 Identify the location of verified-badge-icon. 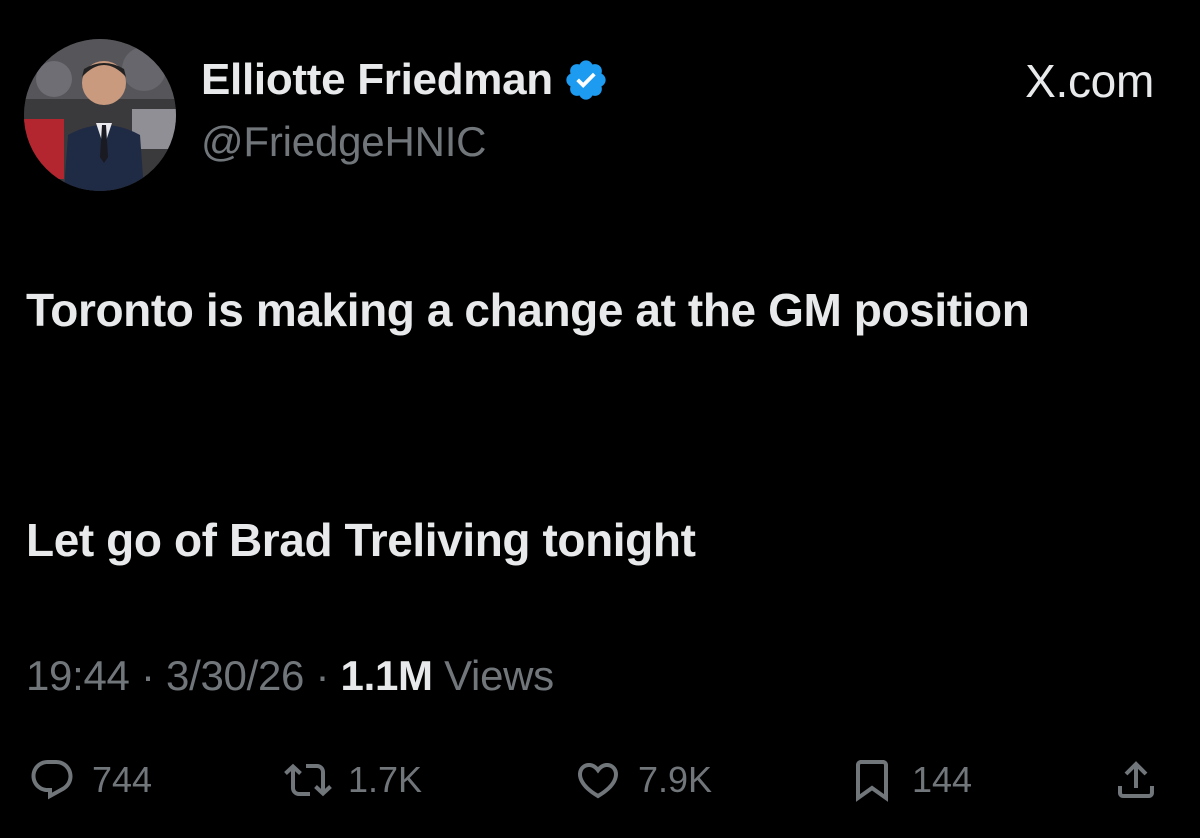
(586, 80).